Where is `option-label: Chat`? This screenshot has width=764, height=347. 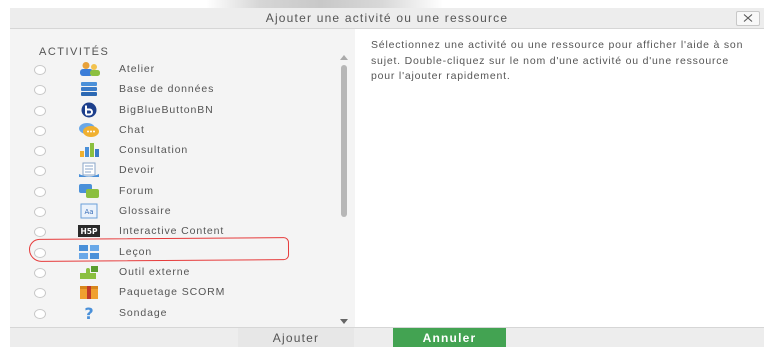 option-label: Chat is located at coordinates (132, 129).